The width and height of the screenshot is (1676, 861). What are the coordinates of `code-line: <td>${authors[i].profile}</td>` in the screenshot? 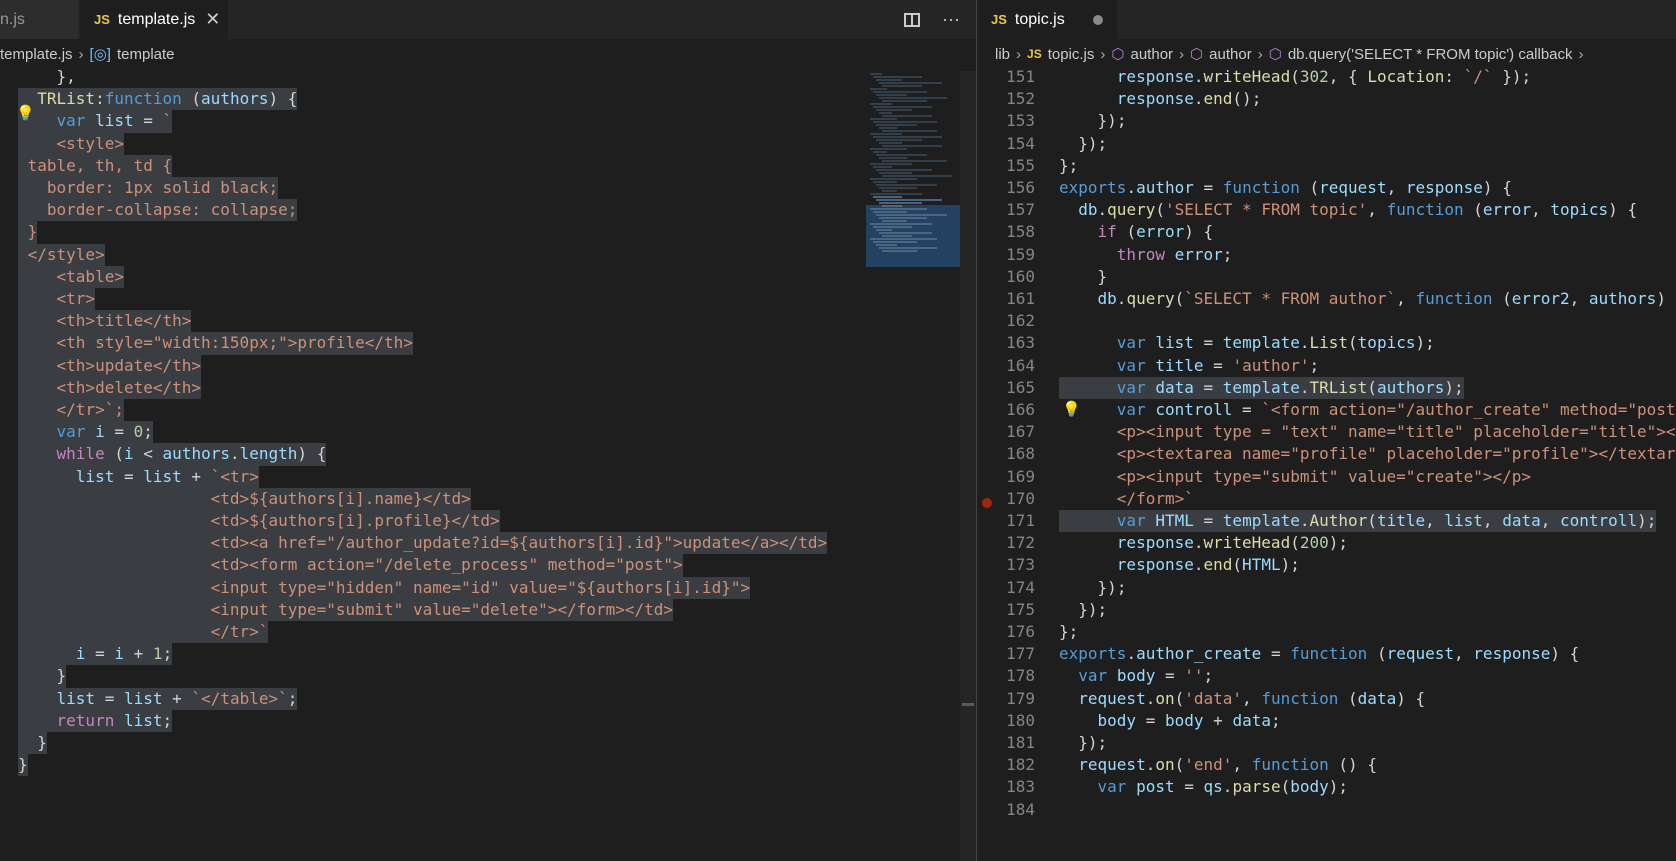 It's located at (488, 521).